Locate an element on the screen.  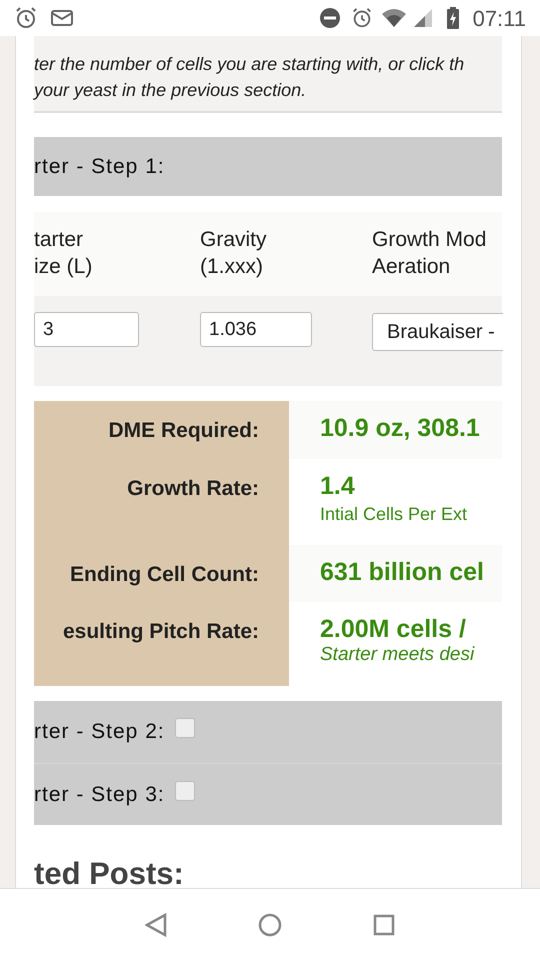
battery-charging-icon is located at coordinates (452, 18).